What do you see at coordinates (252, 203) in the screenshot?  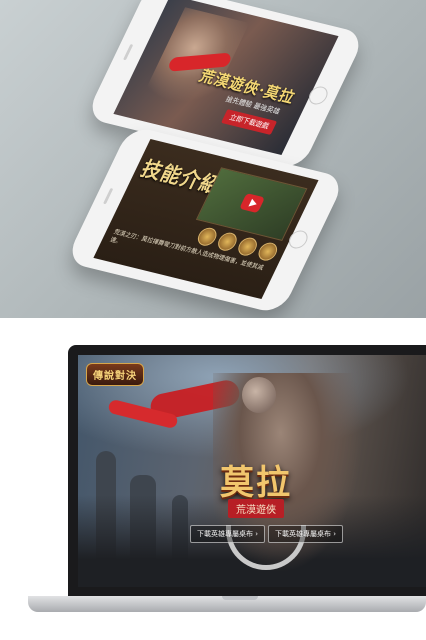 I see `play-icon` at bounding box center [252, 203].